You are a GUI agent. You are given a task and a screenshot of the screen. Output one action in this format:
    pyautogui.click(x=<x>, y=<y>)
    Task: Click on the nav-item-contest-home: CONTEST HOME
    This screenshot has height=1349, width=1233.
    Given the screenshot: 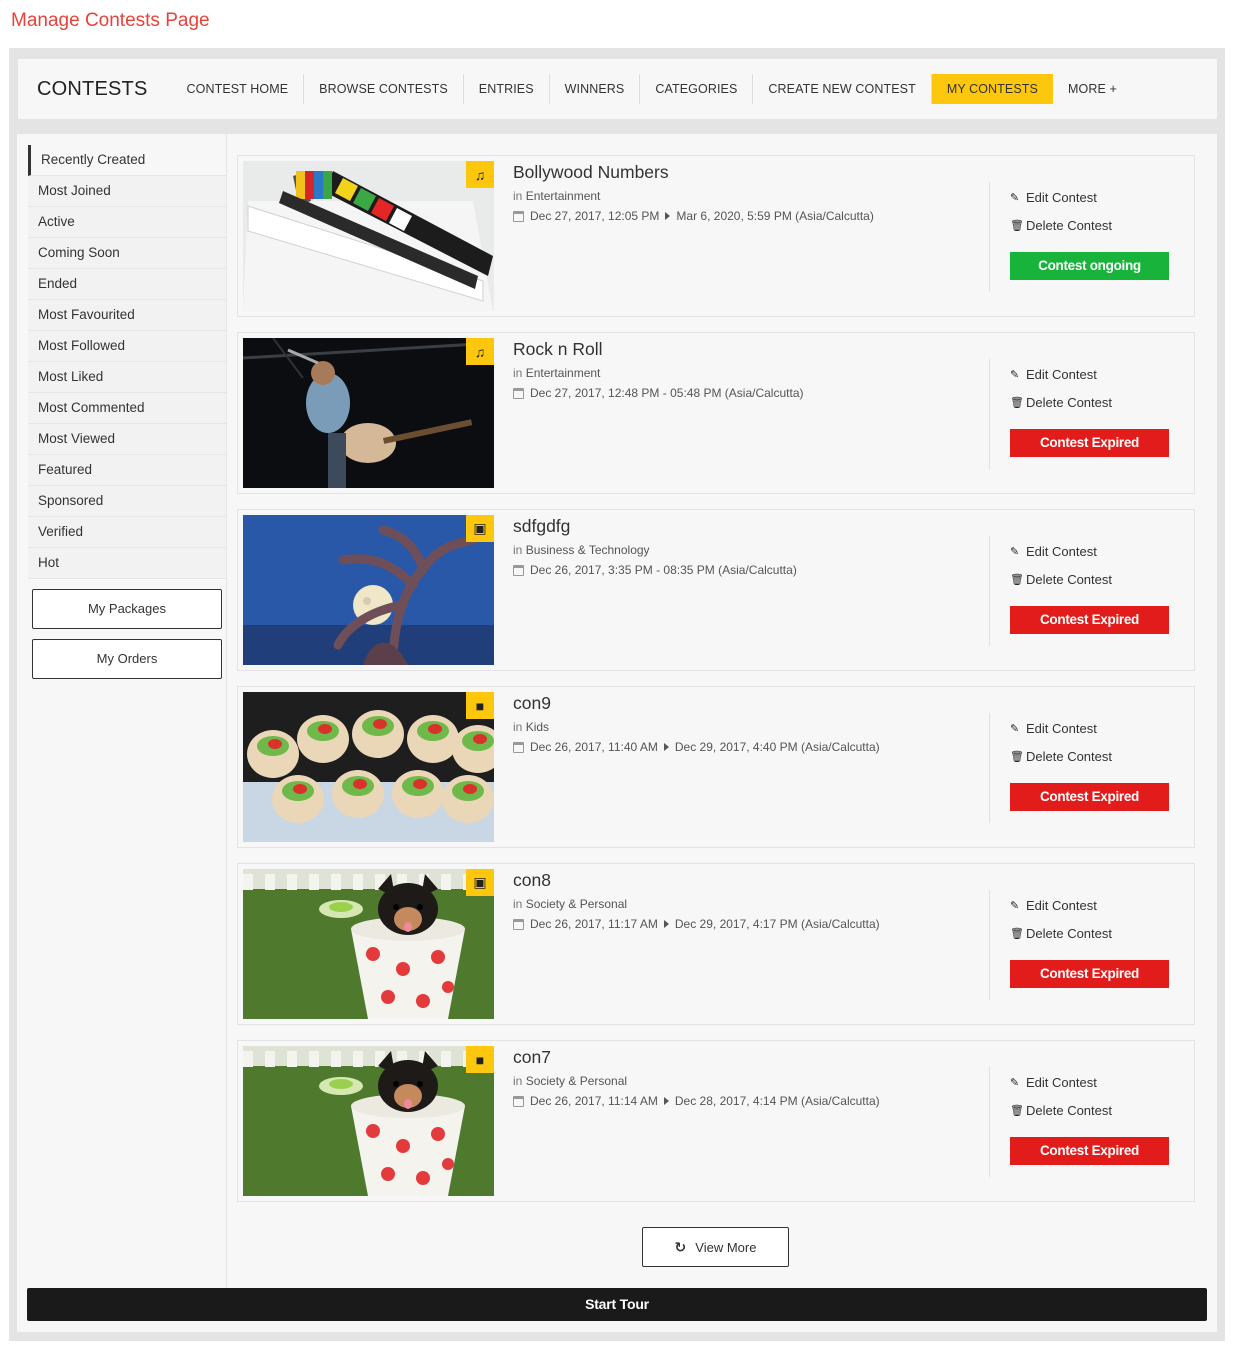 What is the action you would take?
    pyautogui.click(x=238, y=89)
    